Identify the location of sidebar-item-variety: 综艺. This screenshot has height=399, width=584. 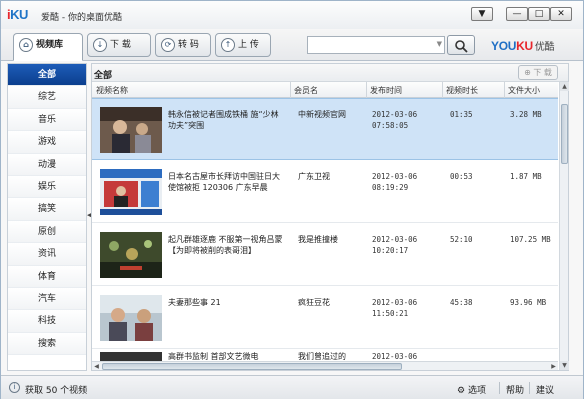
(47, 97).